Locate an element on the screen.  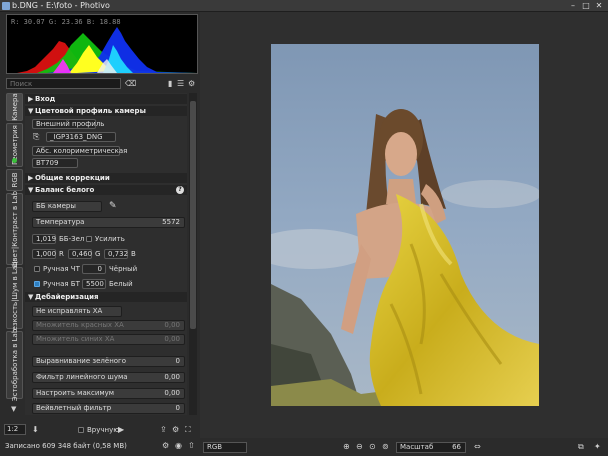
fullscreen-icon: ⛶ is located at coordinates (188, 430).